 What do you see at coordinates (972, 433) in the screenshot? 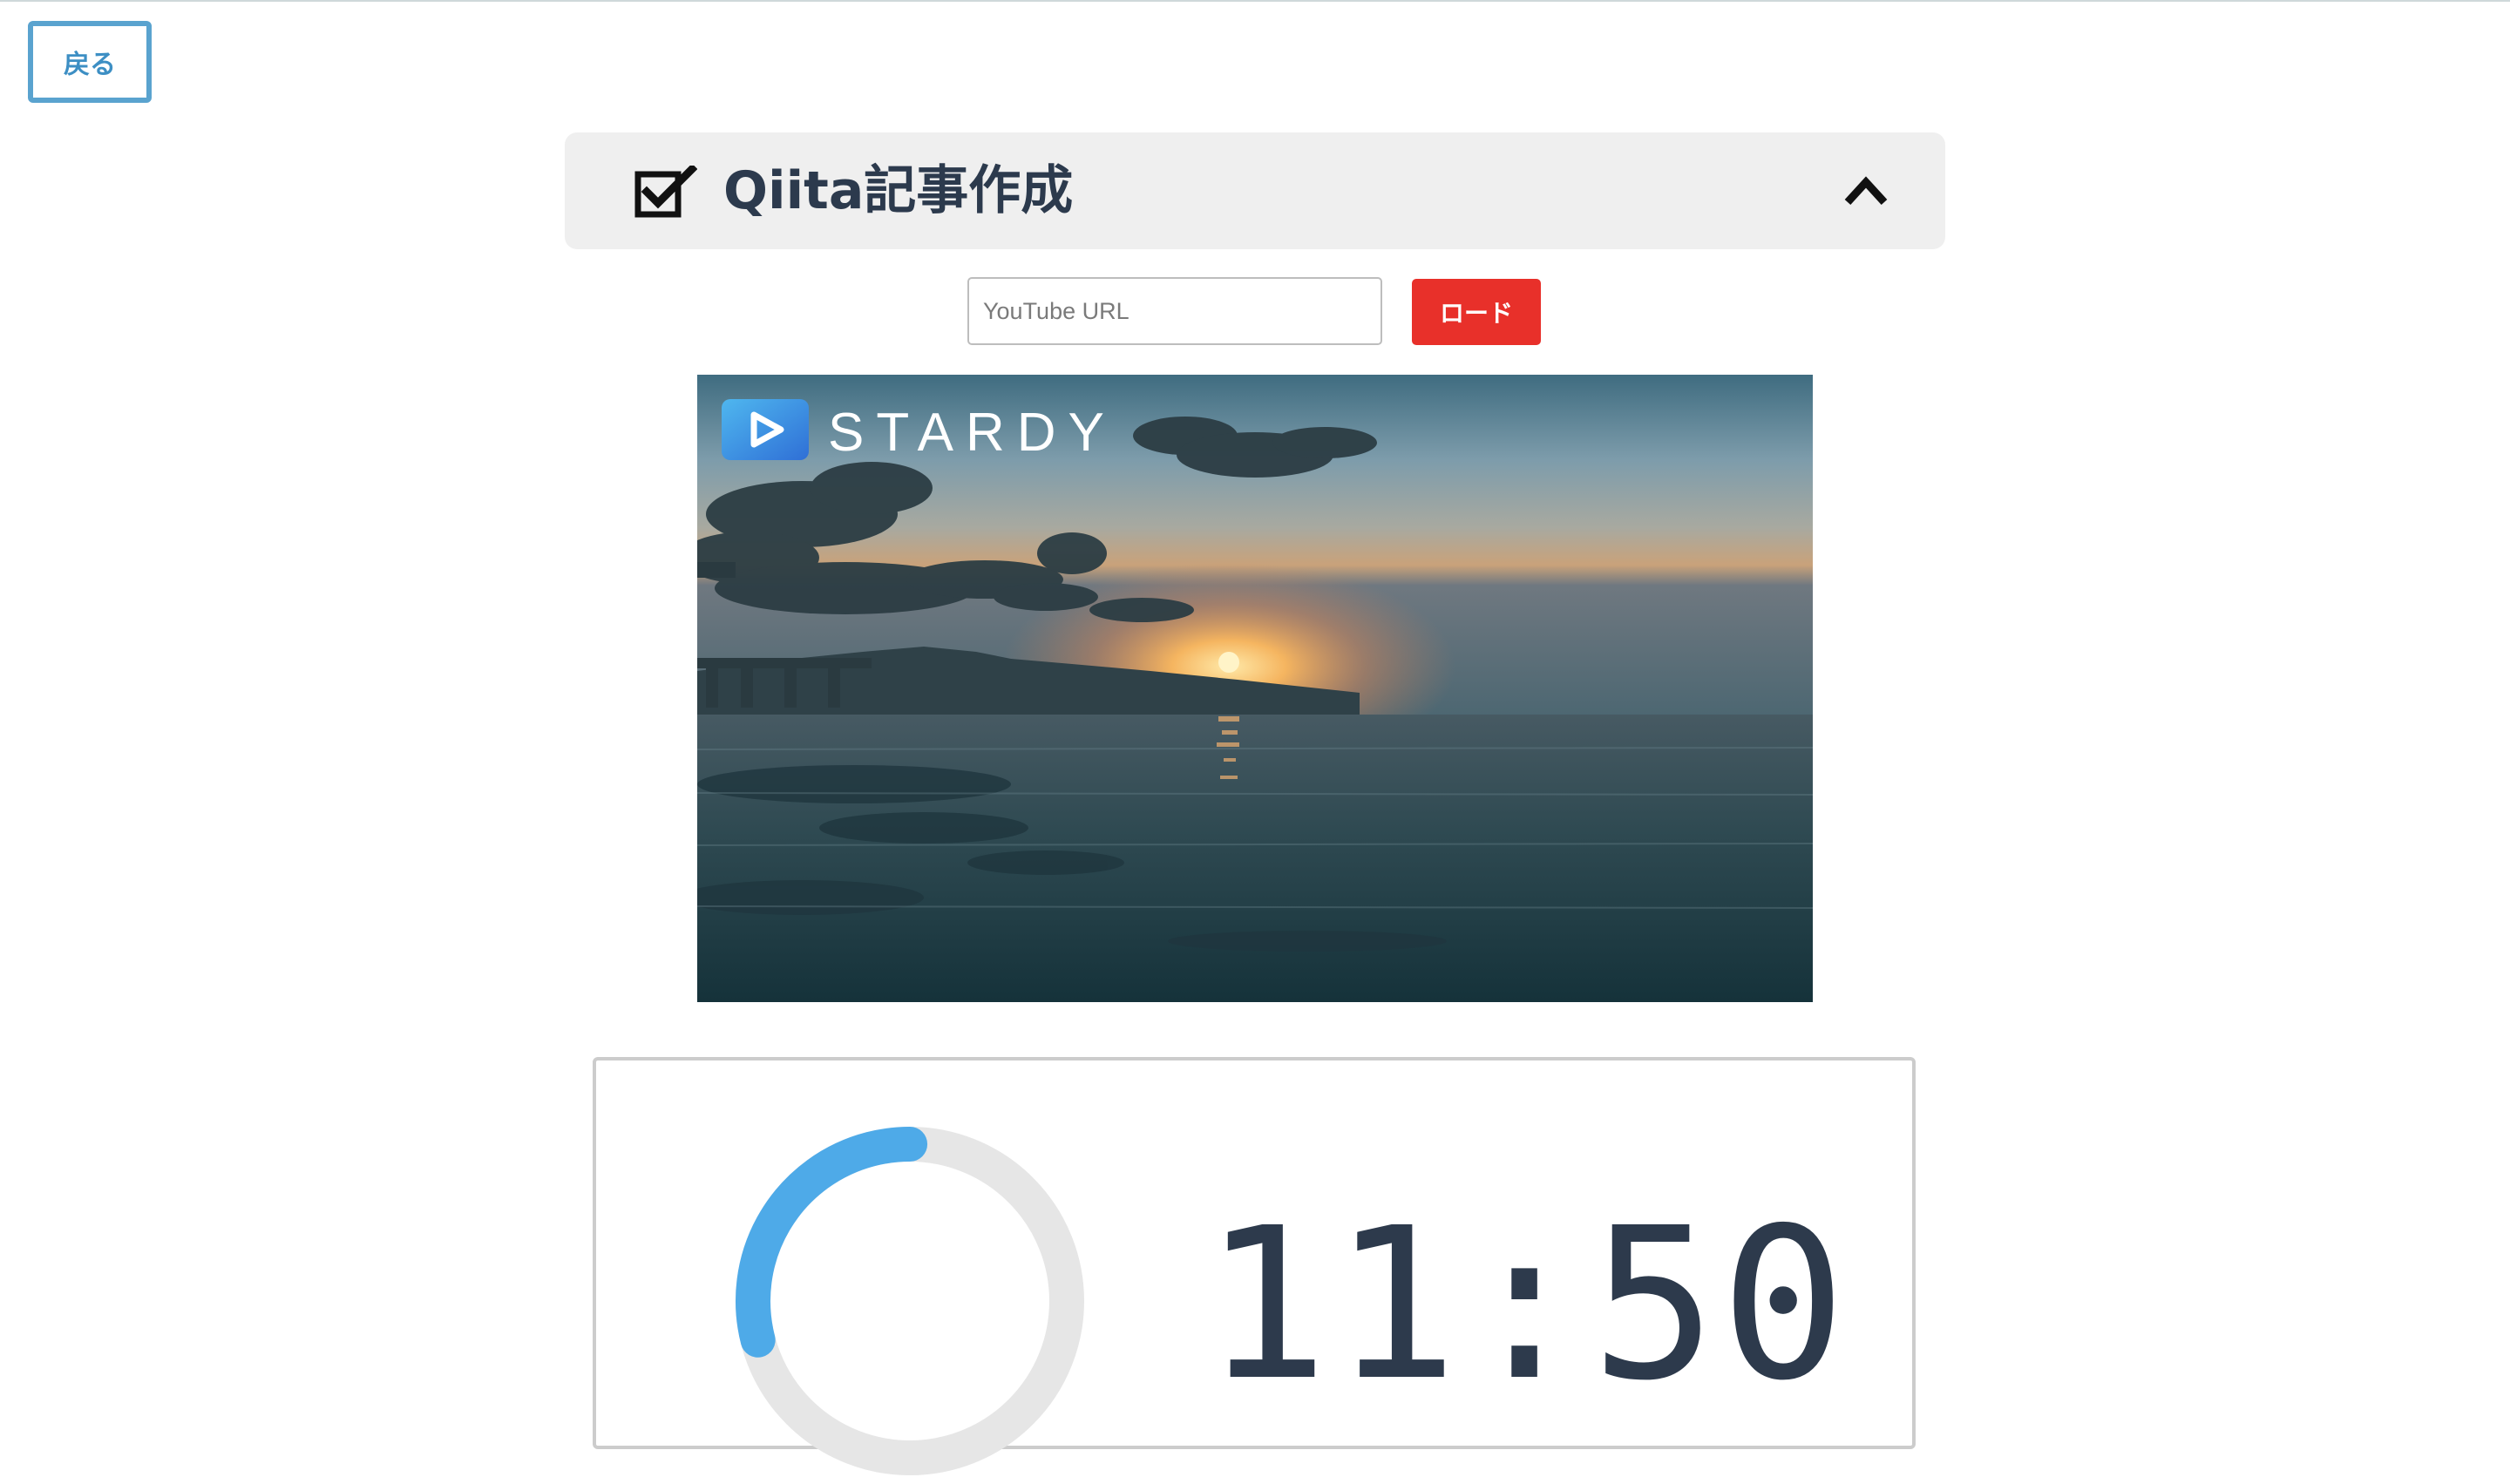
I see `brand-name: STARDY` at bounding box center [972, 433].